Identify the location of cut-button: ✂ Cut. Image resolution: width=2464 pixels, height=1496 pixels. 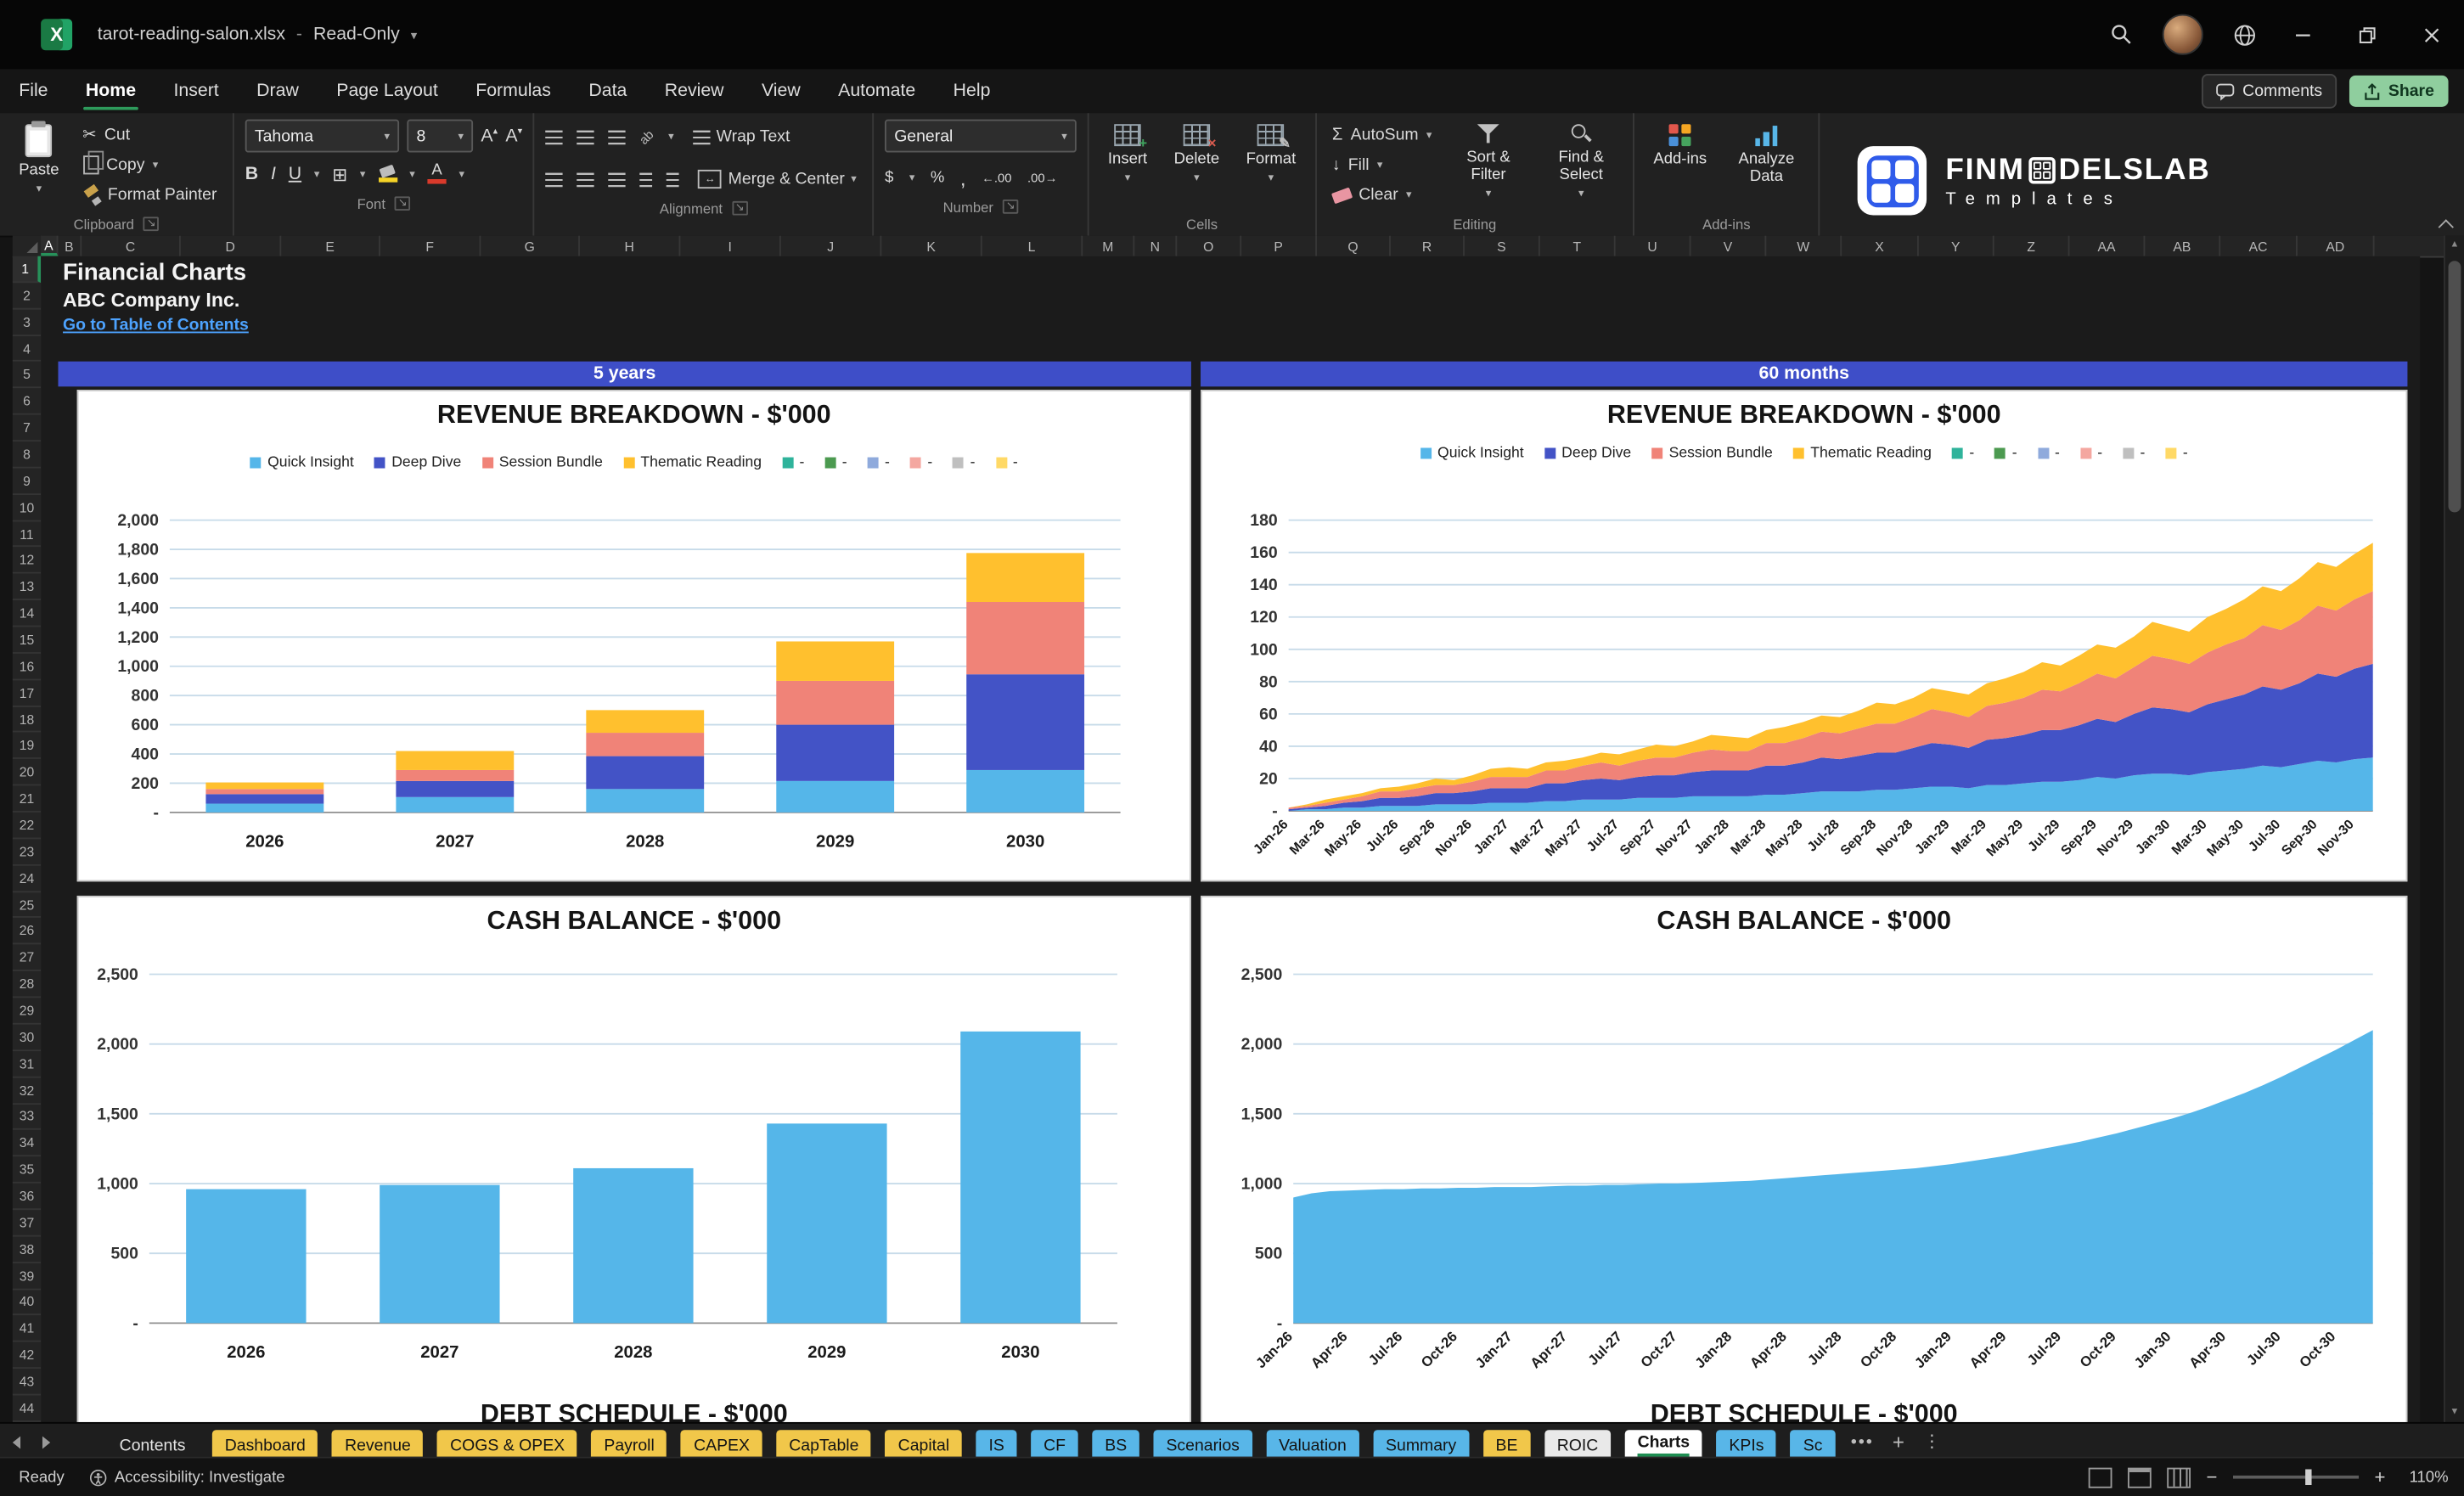
(150, 135).